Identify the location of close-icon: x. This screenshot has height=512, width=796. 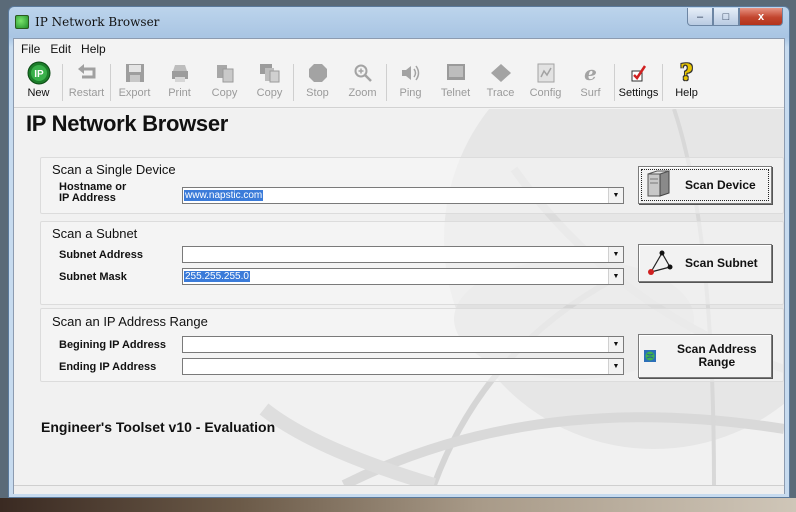
(761, 16).